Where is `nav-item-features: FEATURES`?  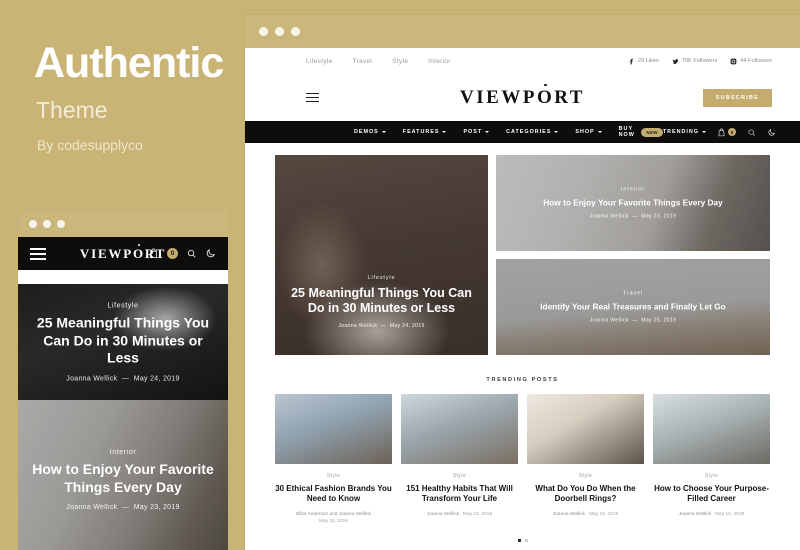 nav-item-features: FEATURES is located at coordinates (425, 132).